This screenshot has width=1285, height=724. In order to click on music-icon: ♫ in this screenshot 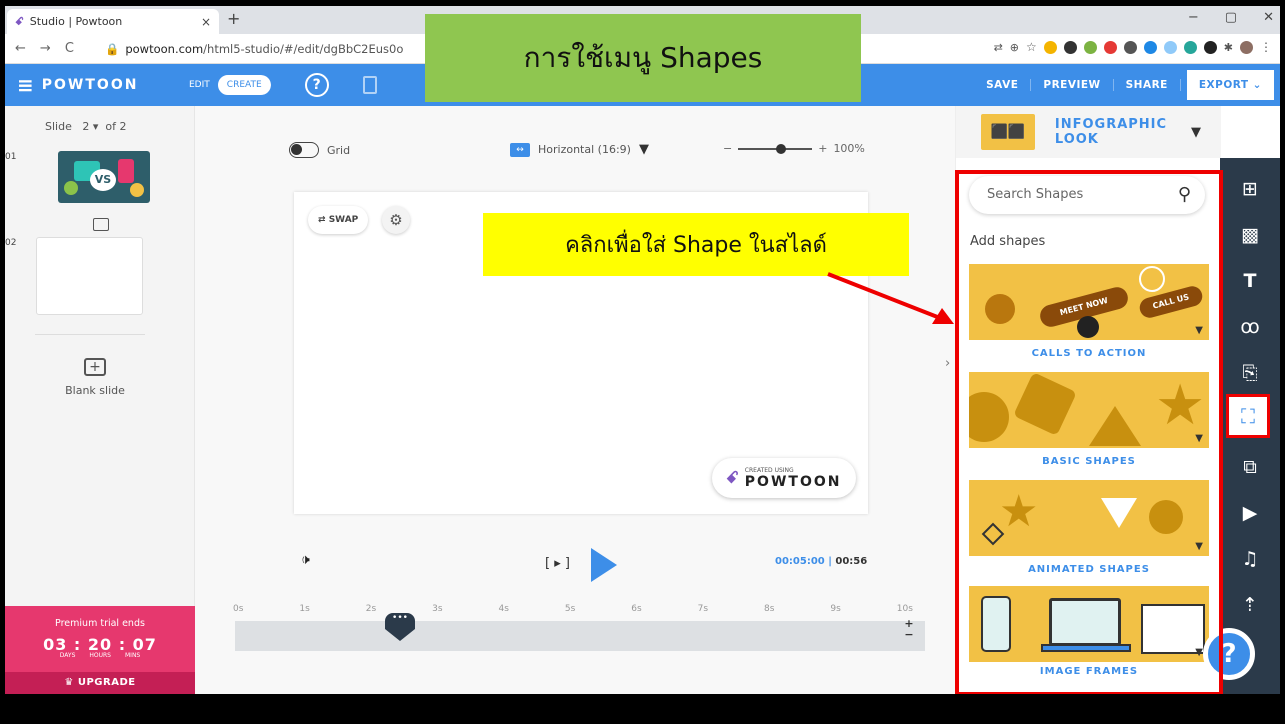, I will do `click(1250, 559)`.